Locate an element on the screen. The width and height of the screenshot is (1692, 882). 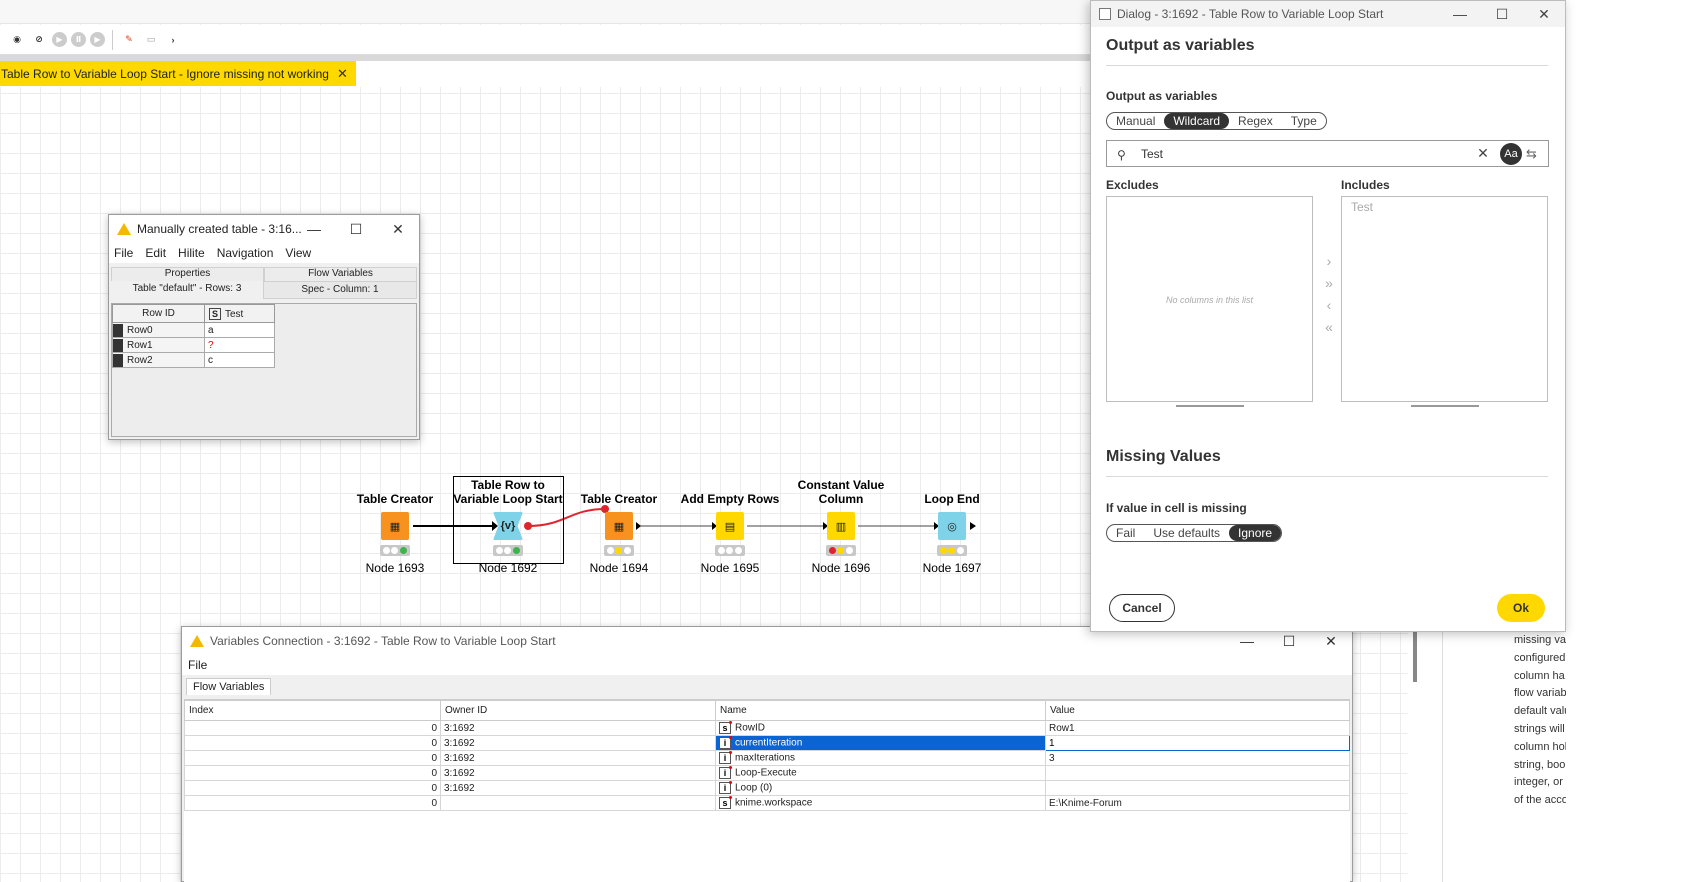
missing-fail: Fail is located at coordinates (1125, 533).